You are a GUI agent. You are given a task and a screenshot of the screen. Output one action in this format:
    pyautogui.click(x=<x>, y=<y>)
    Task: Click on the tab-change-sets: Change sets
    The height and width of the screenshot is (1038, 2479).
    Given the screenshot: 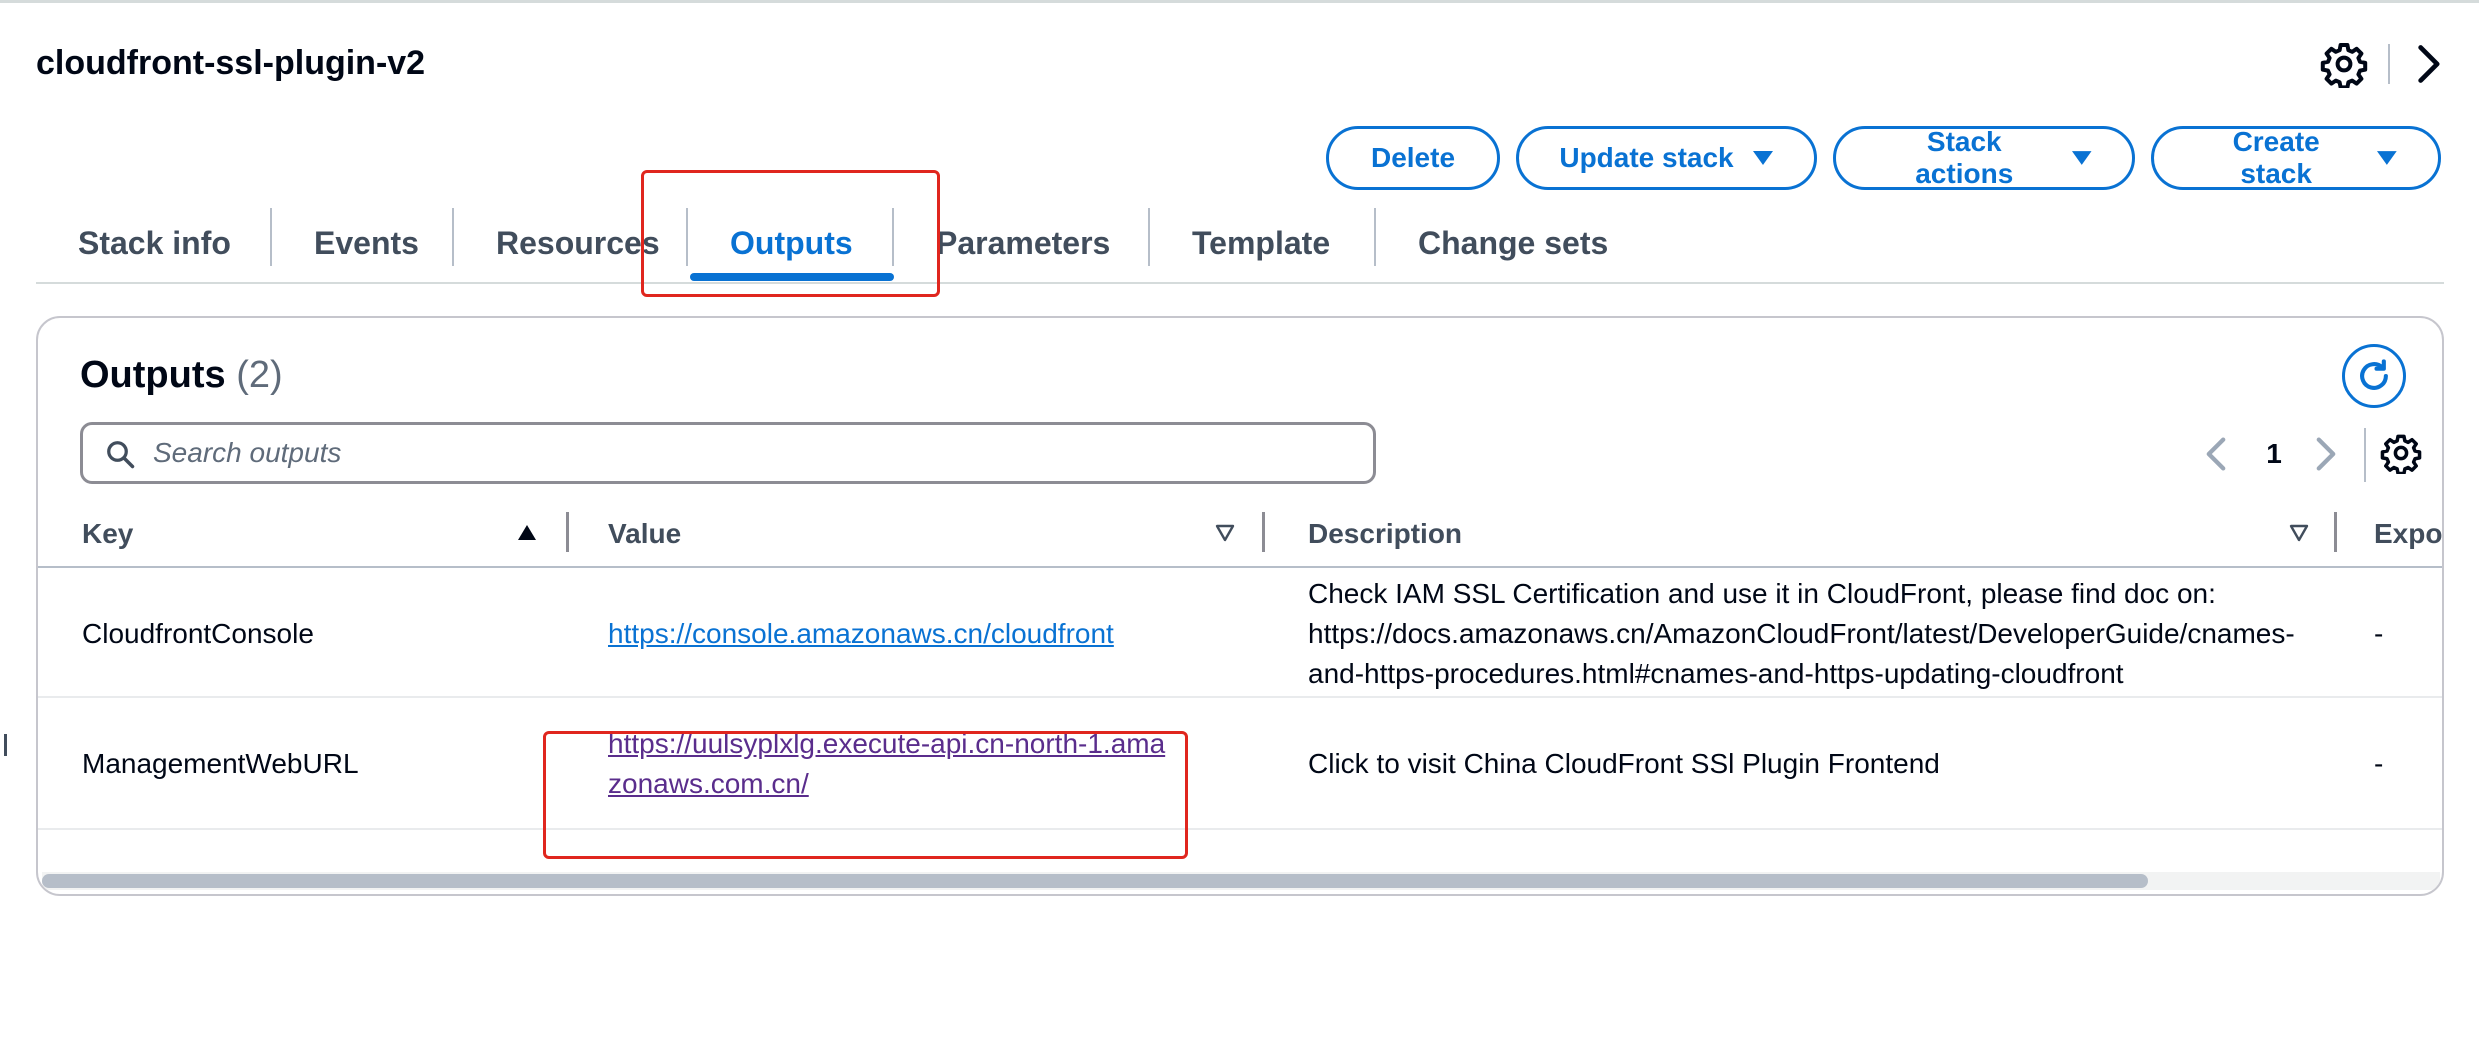 What is the action you would take?
    pyautogui.click(x=1513, y=243)
    